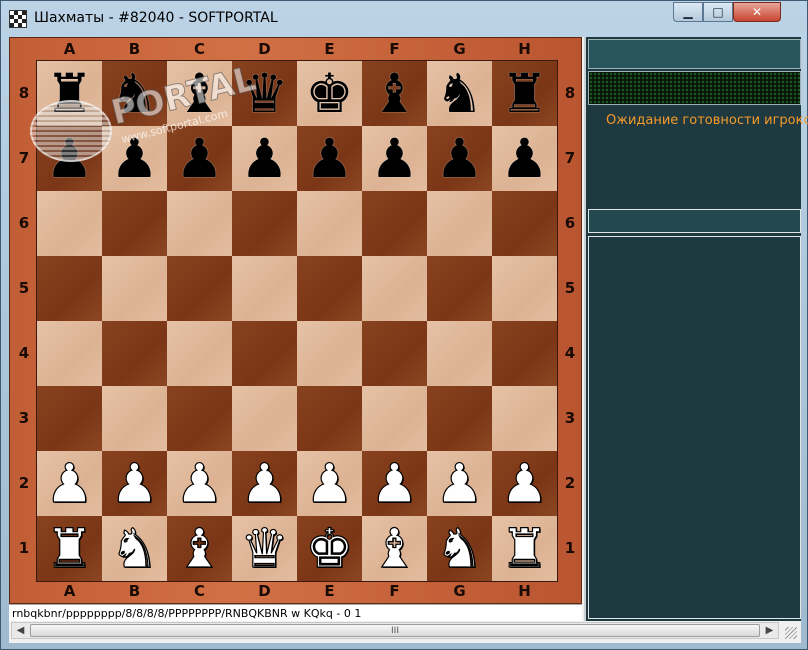  Describe the element at coordinates (329, 223) in the screenshot. I see `square-e6` at that location.